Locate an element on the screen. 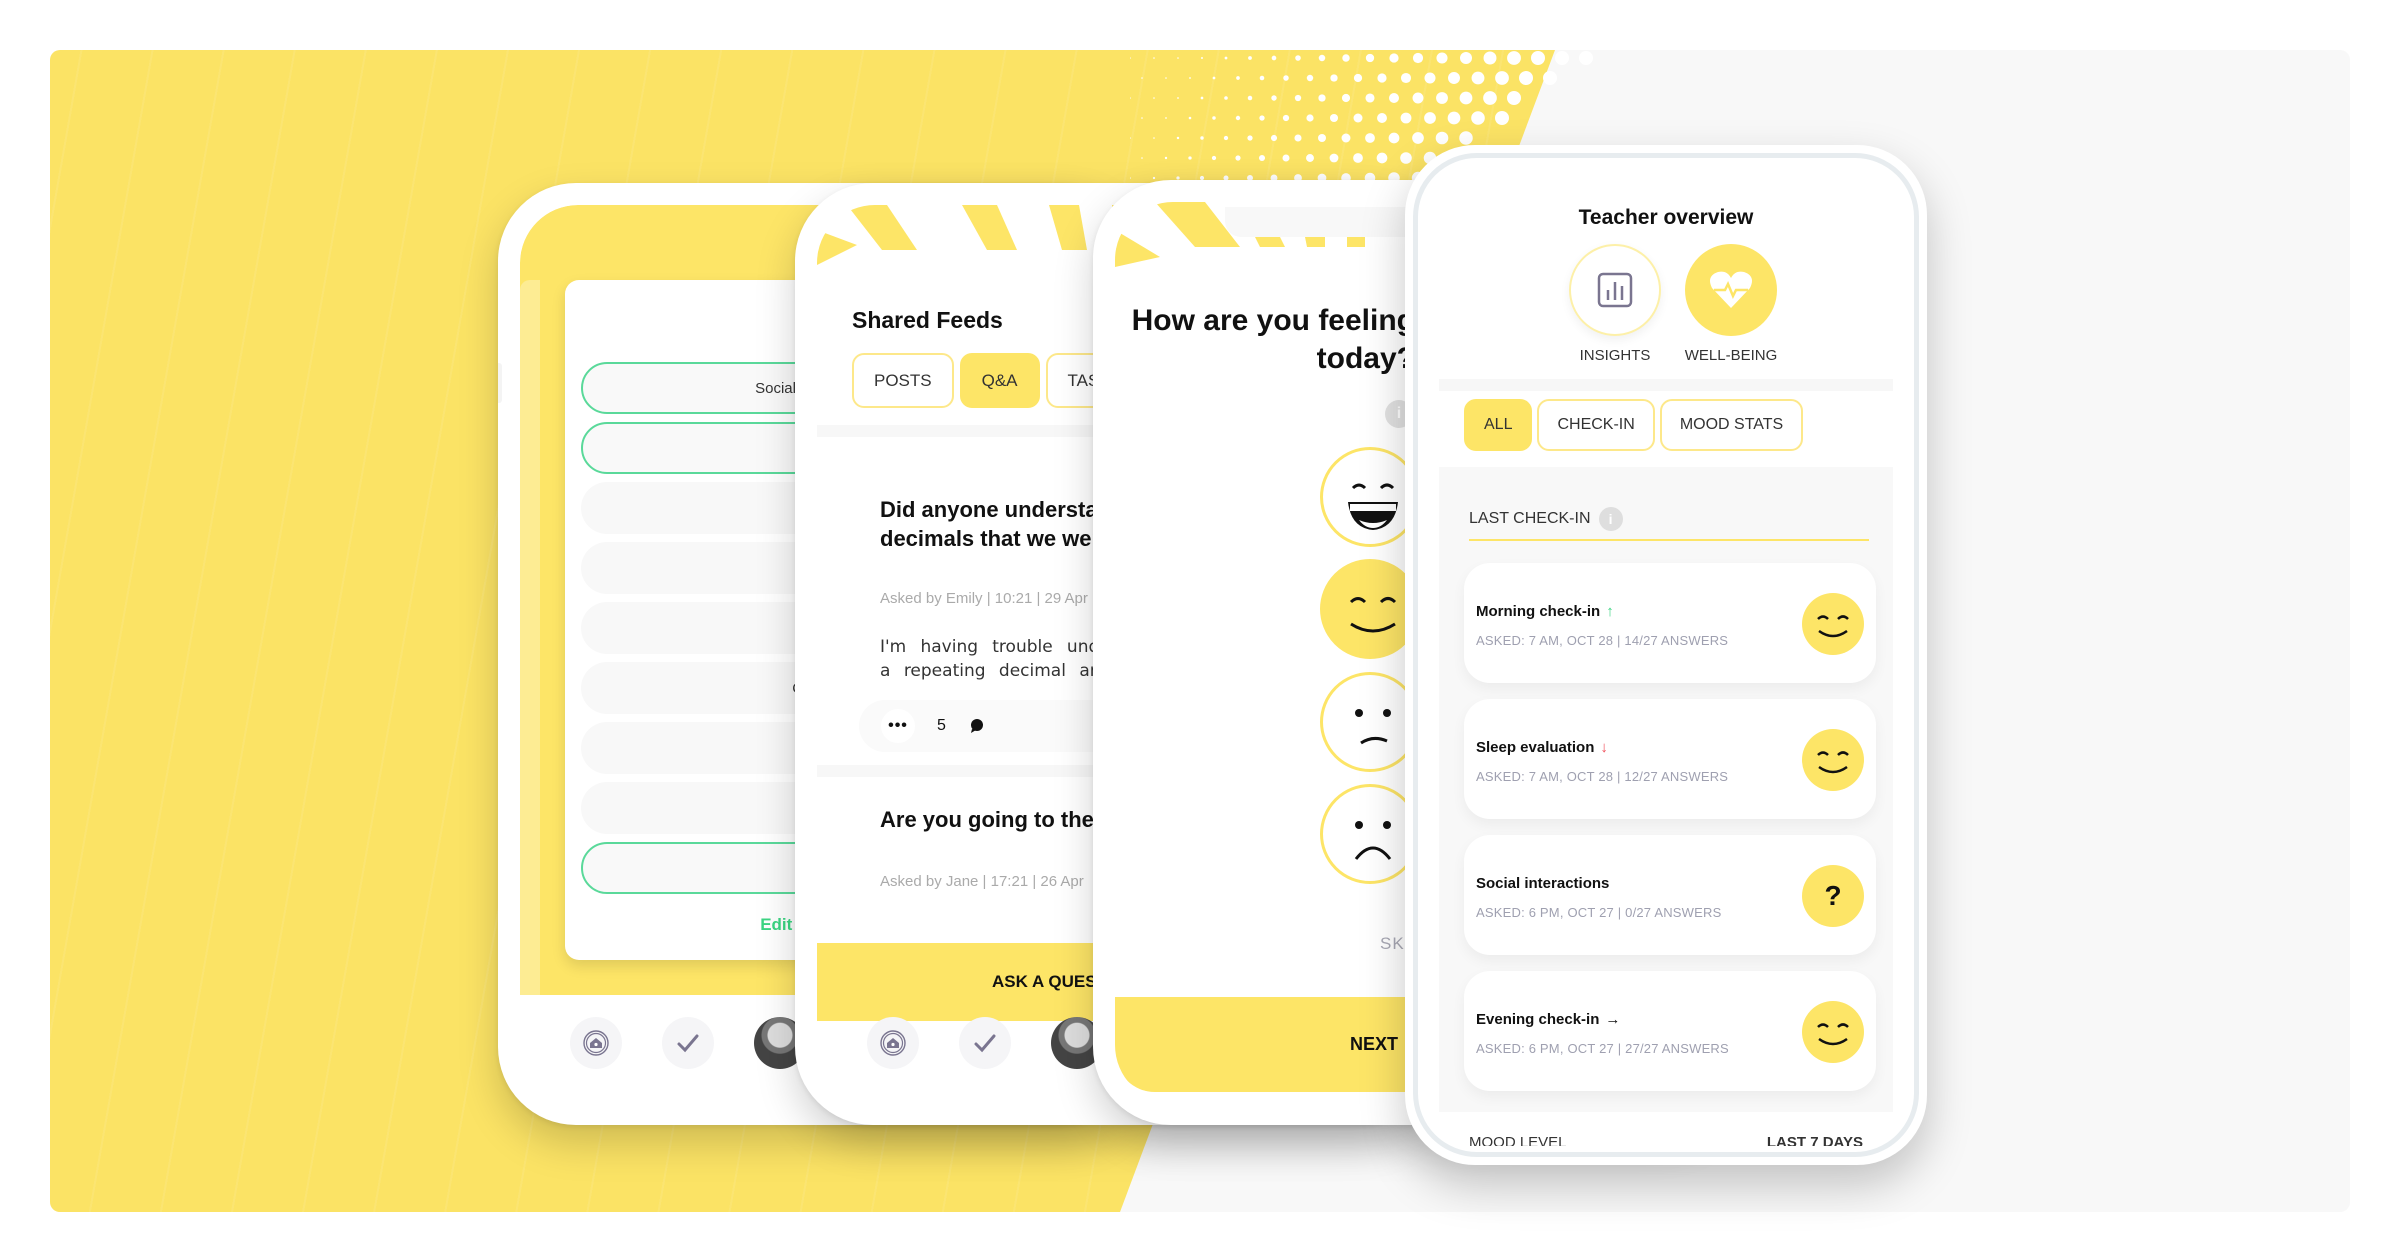 The width and height of the screenshot is (2400, 1260). mood-level-header: MOOD LEVEL LAST 7 DAYS is located at coordinates (1666, 1140).